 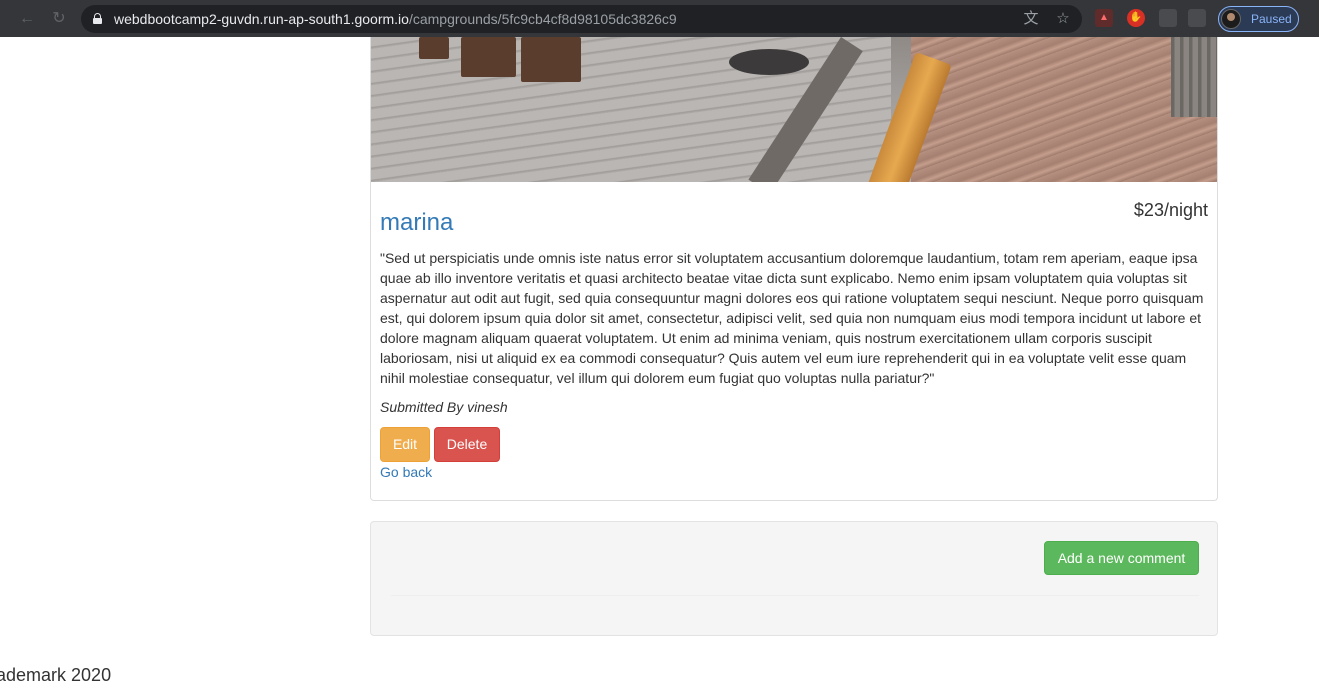 What do you see at coordinates (97, 18) in the screenshot?
I see `lock-icon` at bounding box center [97, 18].